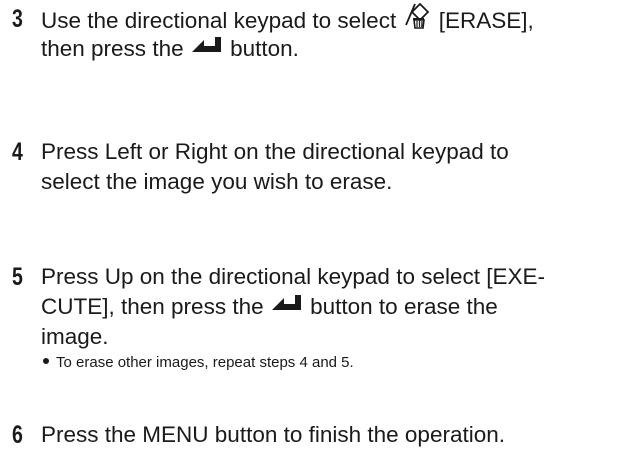 This screenshot has width=636, height=459. Describe the element at coordinates (17, 435) in the screenshot. I see `step-number: 6` at that location.